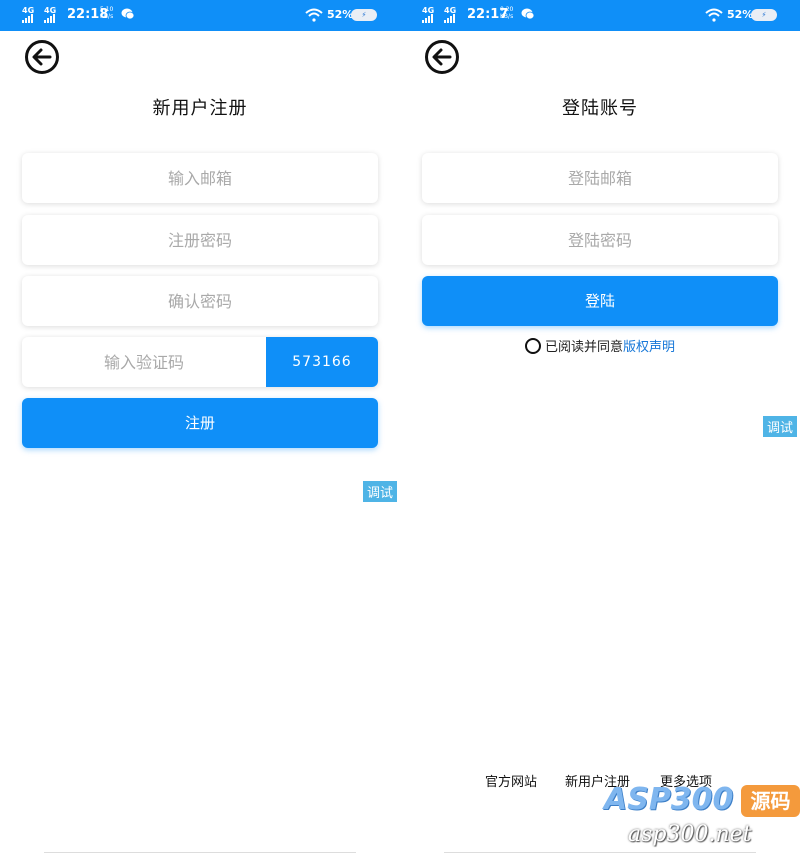 Image resolution: width=800 pixels, height=858 pixels. I want to click on copyright-link: 版权声明, so click(649, 347).